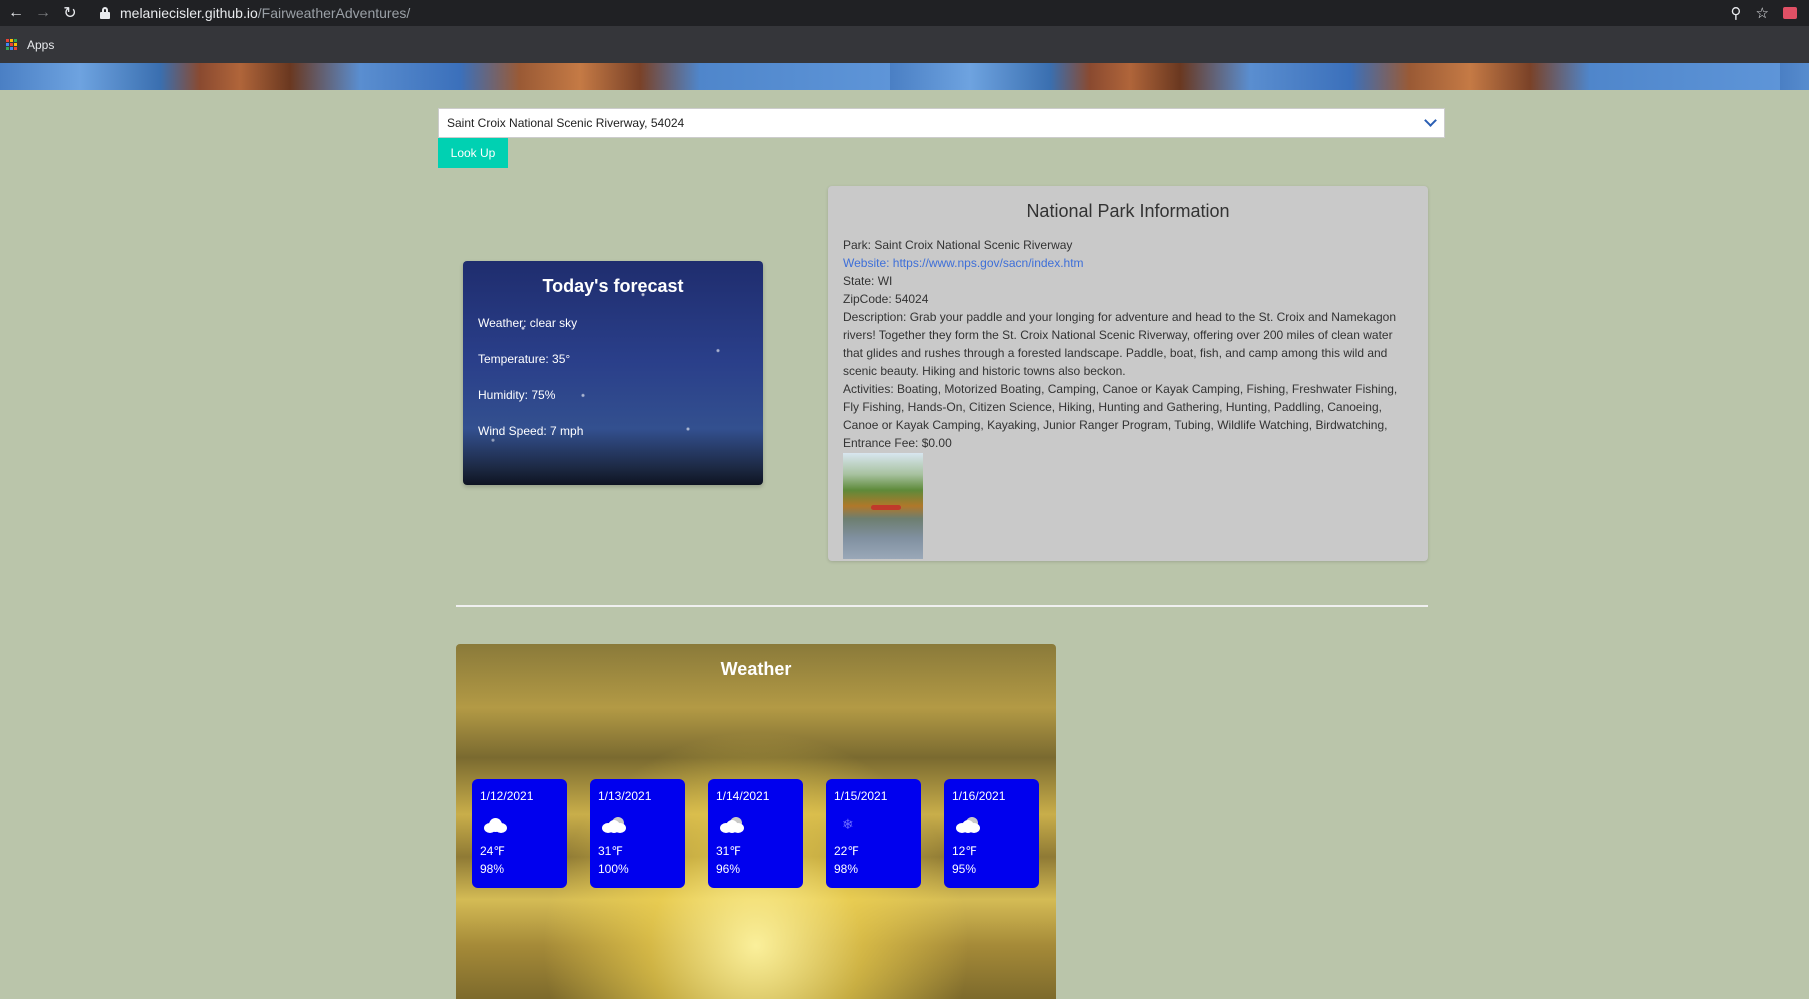 Image resolution: width=1809 pixels, height=999 pixels. What do you see at coordinates (507, 796) in the screenshot?
I see `forecast-day-date: 1/12/2021` at bounding box center [507, 796].